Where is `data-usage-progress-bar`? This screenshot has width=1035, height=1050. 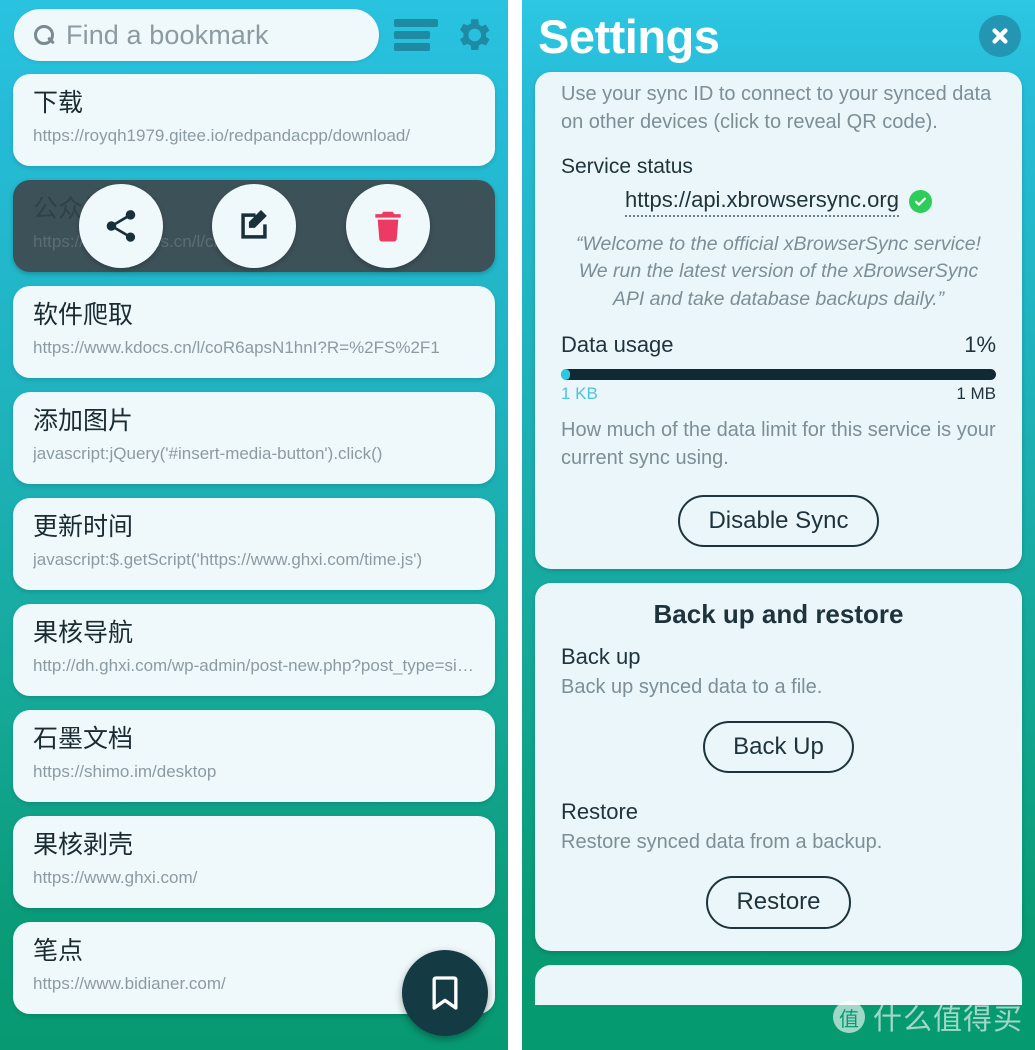 data-usage-progress-bar is located at coordinates (778, 374).